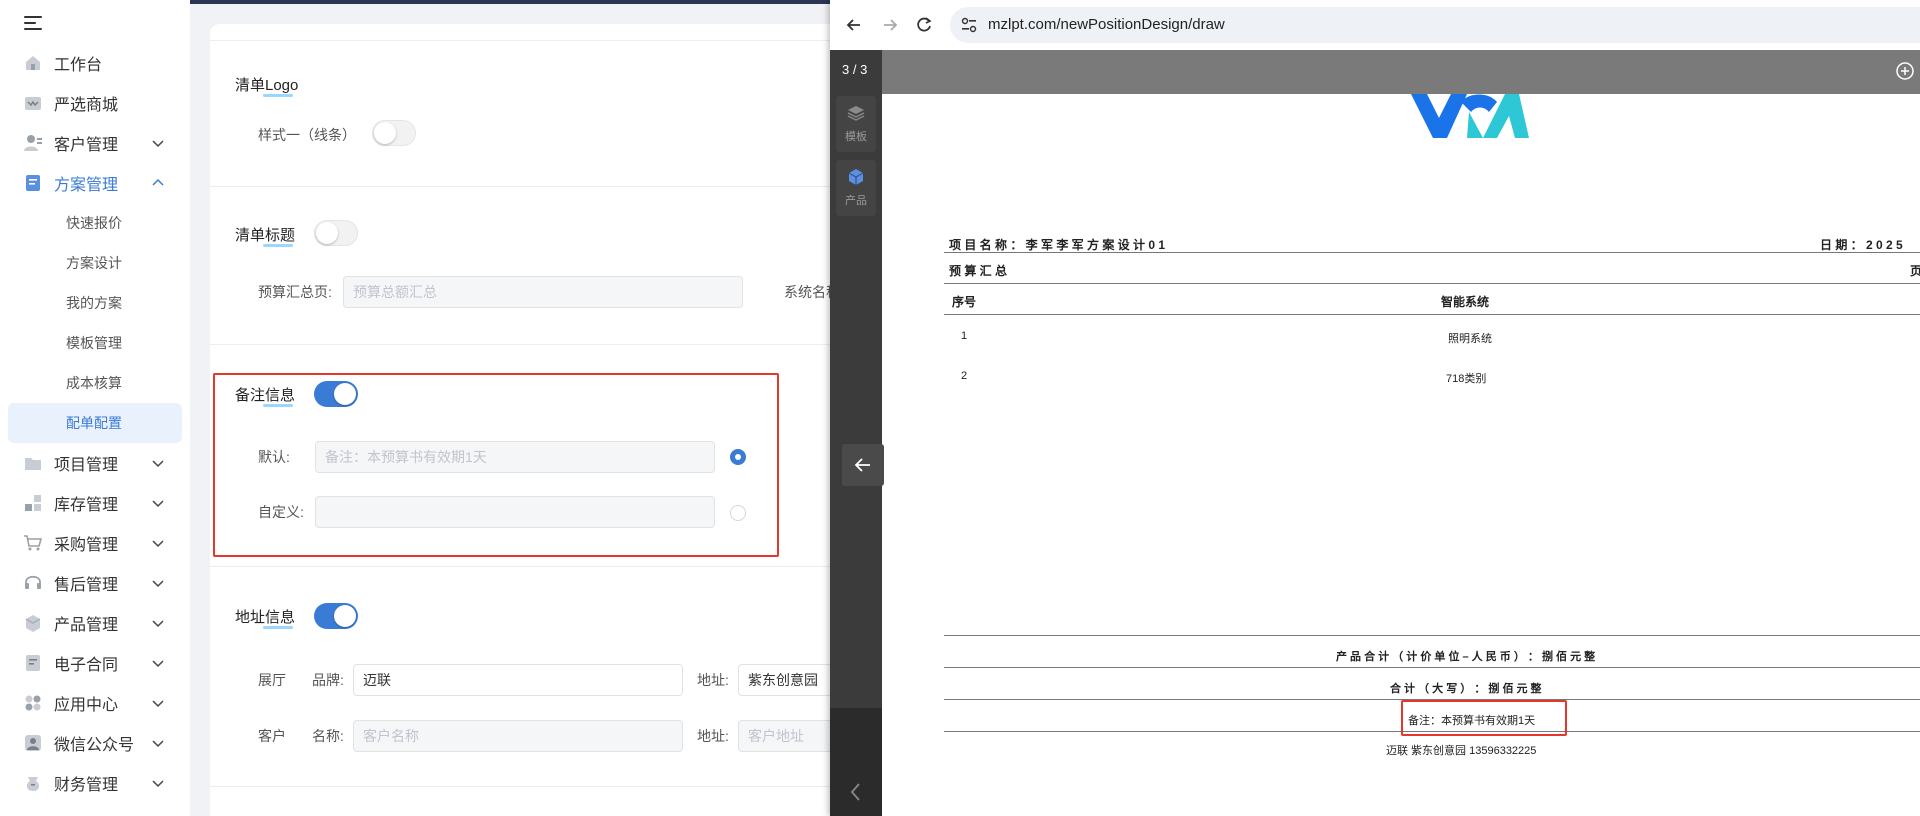 The image size is (1920, 816). What do you see at coordinates (336, 616) in the screenshot?
I see `address-toggle` at bounding box center [336, 616].